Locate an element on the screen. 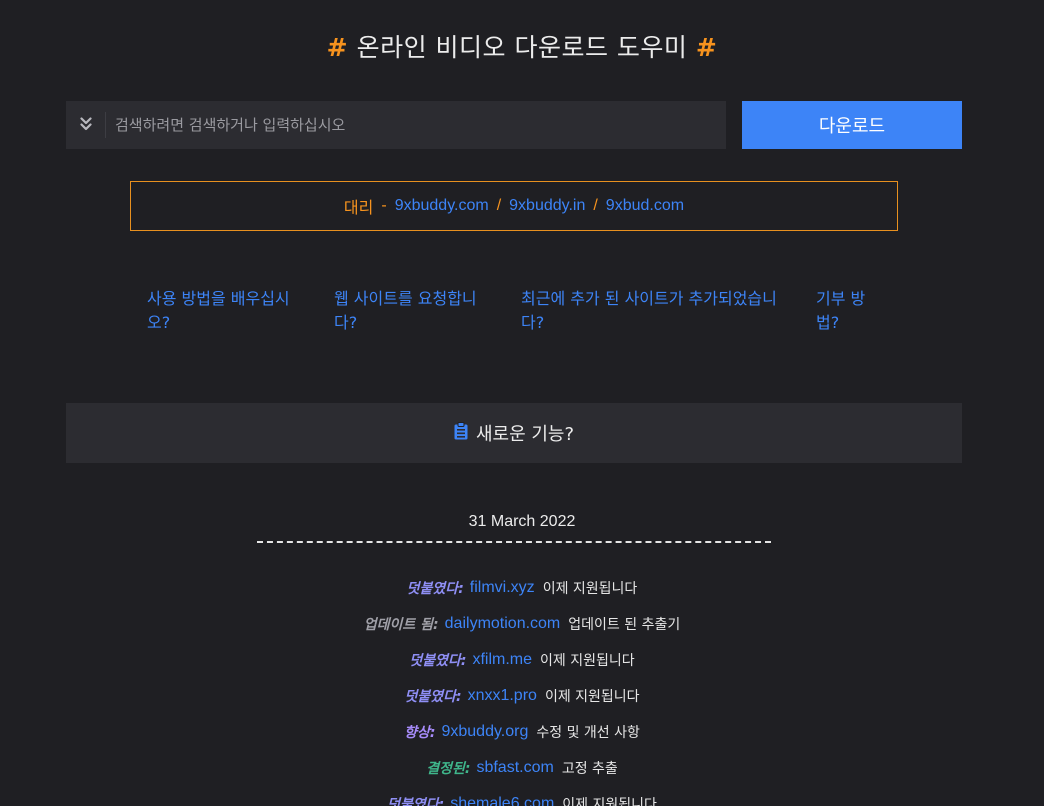 This screenshot has width=1044, height=806. changelog-tag: 결정된: is located at coordinates (448, 769).